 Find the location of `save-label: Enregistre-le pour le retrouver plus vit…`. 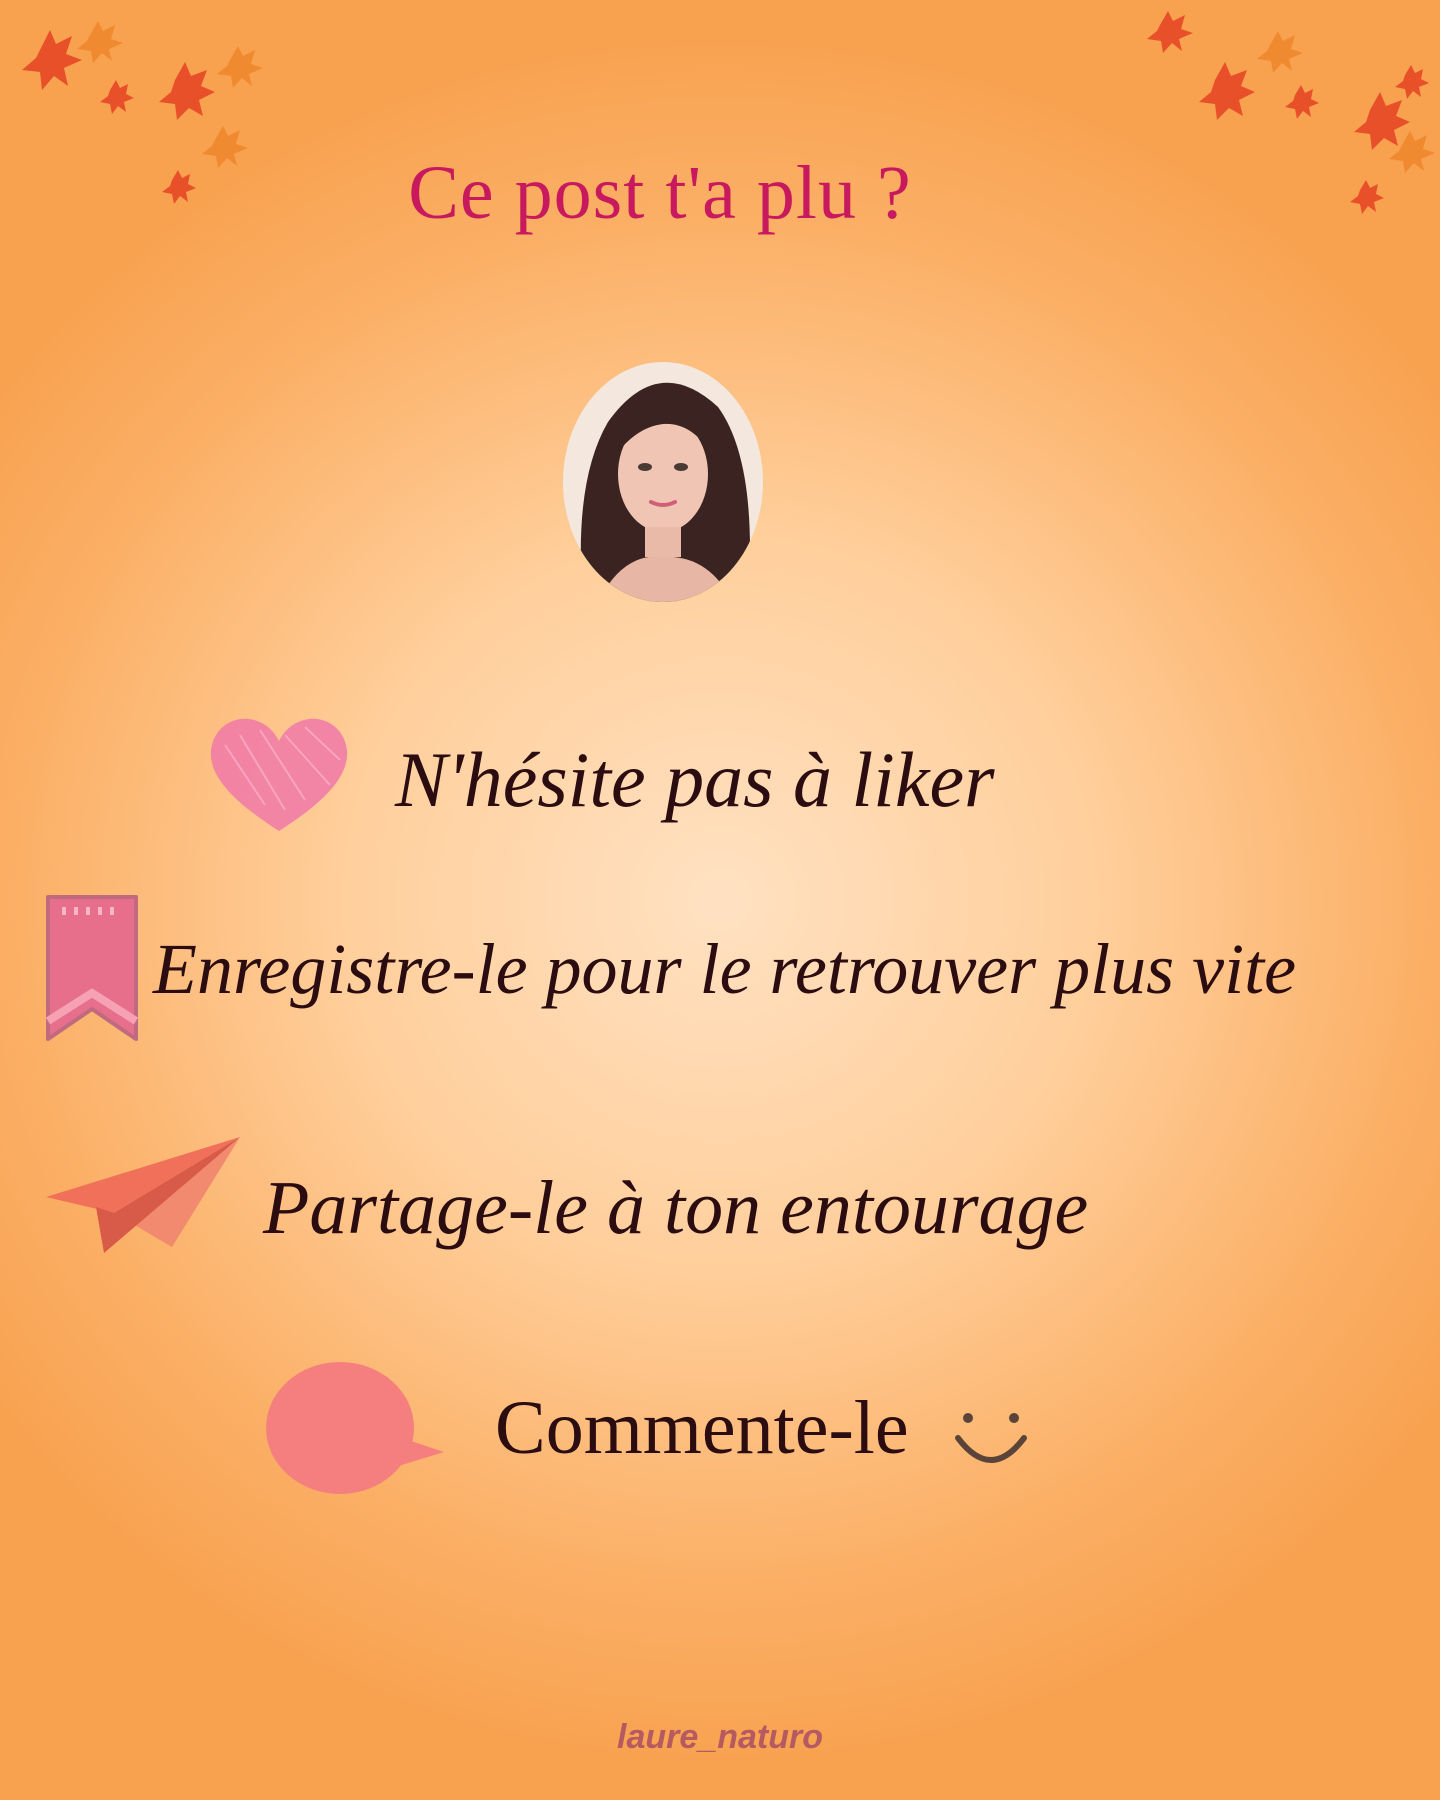

save-label: Enregistre-le pour le retrouver plus vit… is located at coordinates (725, 969).